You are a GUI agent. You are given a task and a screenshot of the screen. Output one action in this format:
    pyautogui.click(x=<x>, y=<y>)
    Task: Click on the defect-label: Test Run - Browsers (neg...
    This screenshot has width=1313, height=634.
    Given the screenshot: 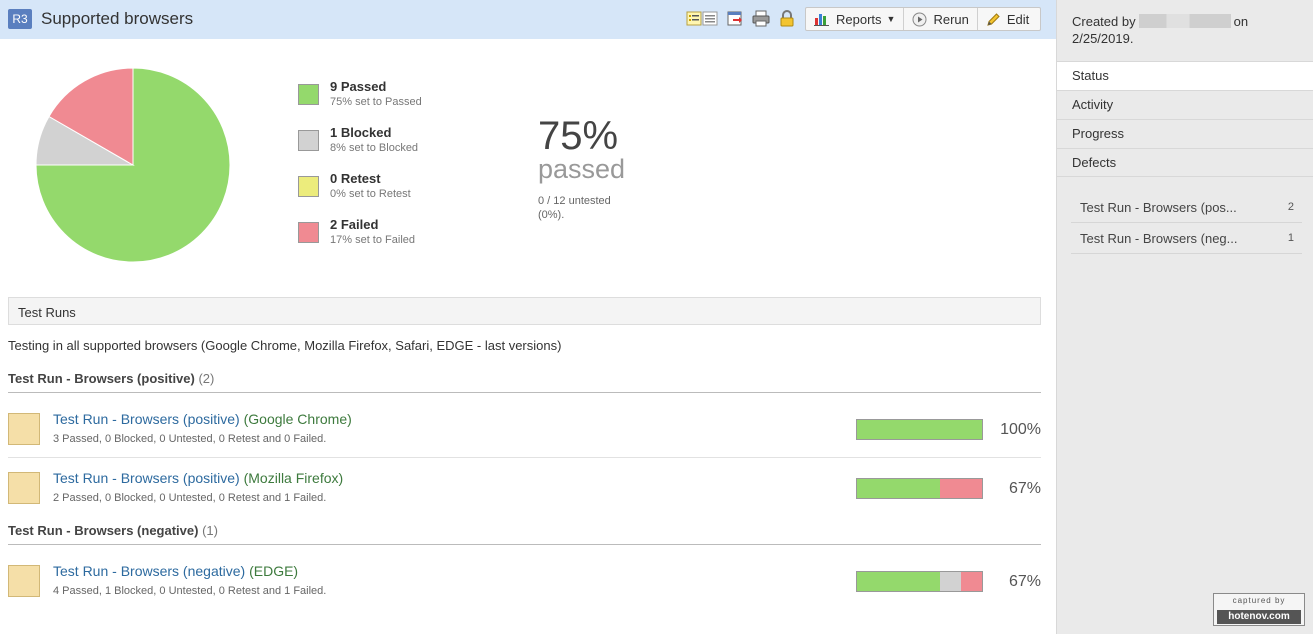 What is the action you would take?
    pyautogui.click(x=1159, y=238)
    